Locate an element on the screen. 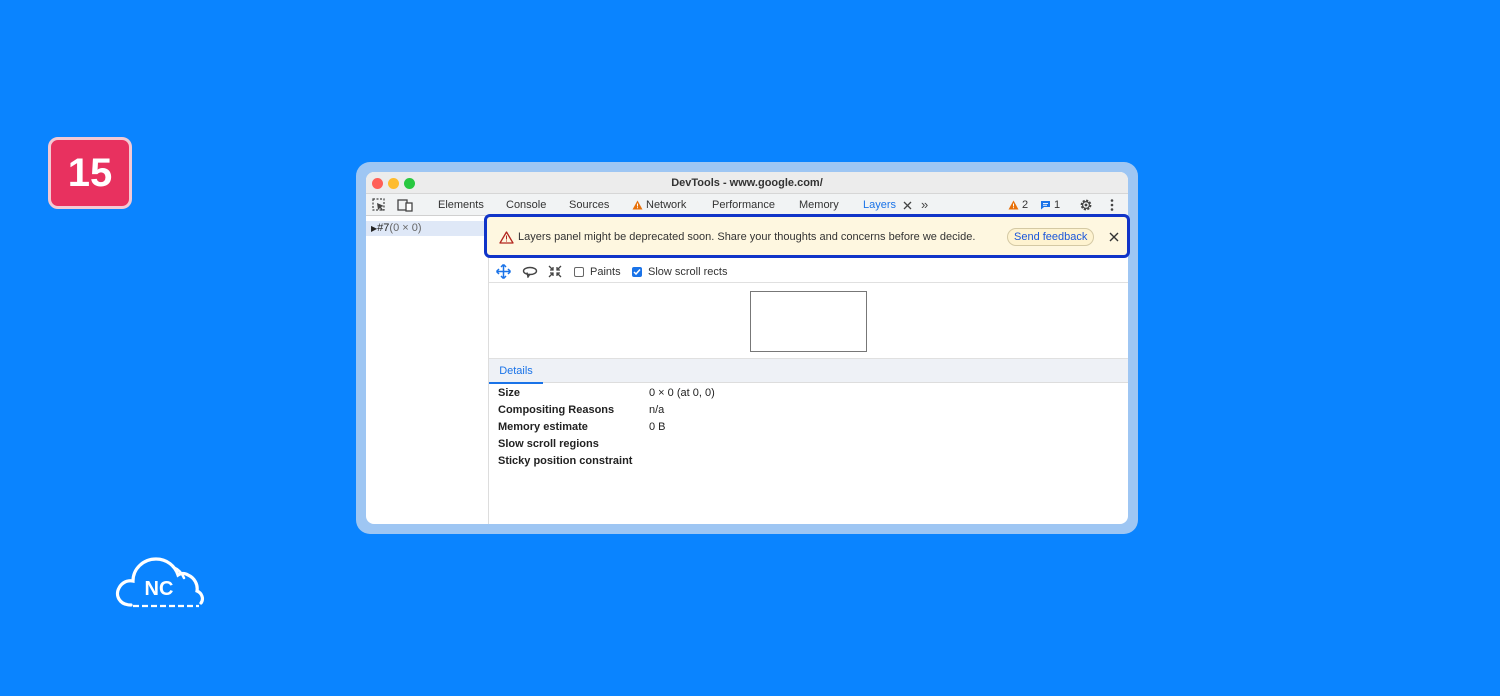 This screenshot has width=1500, height=696. paints-checkbox-group: Paints is located at coordinates (597, 272).